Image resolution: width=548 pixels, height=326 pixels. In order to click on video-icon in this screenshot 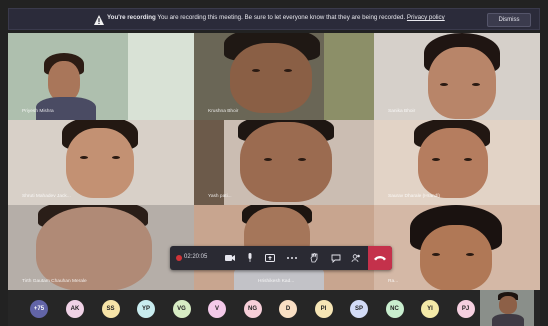, I will do `click(230, 258)`.